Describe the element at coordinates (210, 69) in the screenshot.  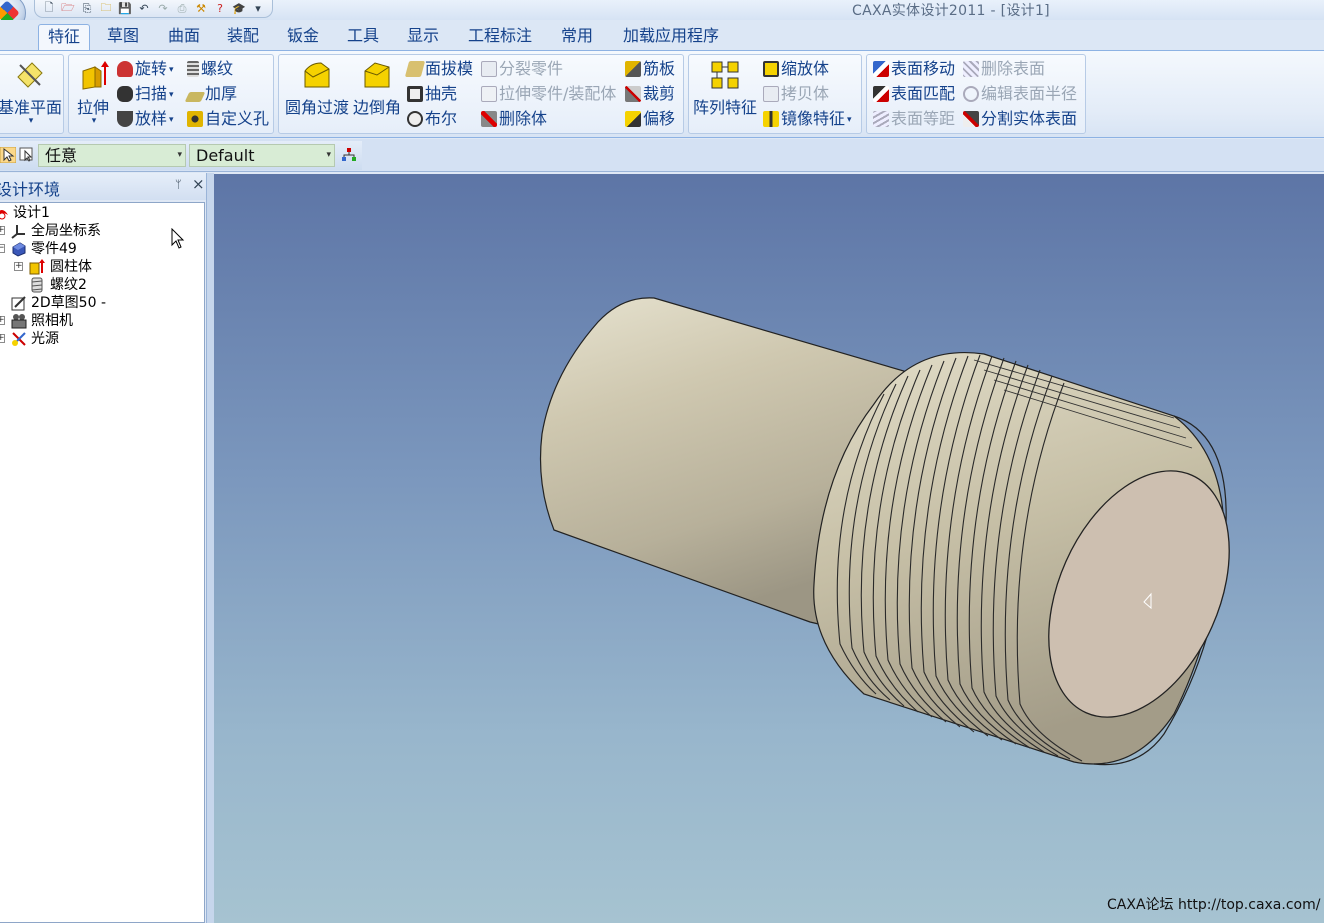
I see `thread-button: 螺纹` at that location.